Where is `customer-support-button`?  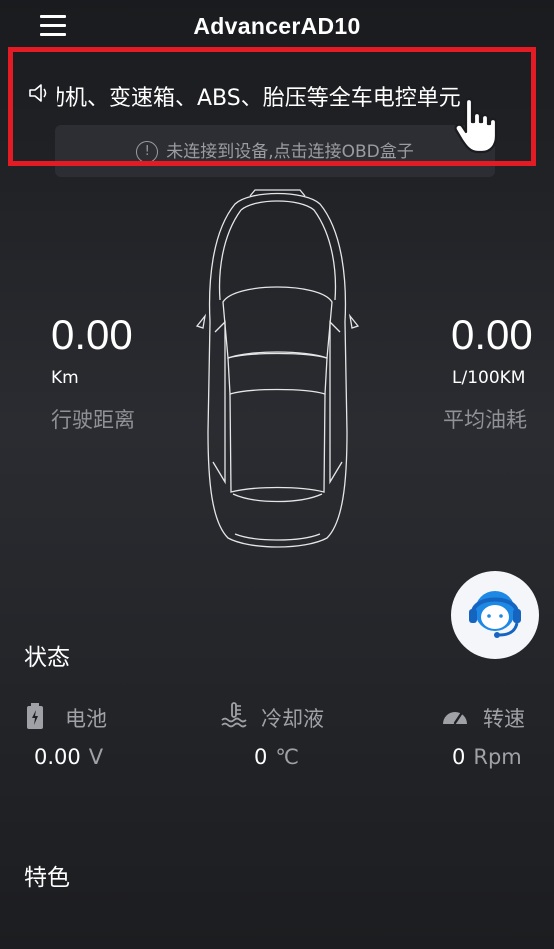 customer-support-button is located at coordinates (495, 615).